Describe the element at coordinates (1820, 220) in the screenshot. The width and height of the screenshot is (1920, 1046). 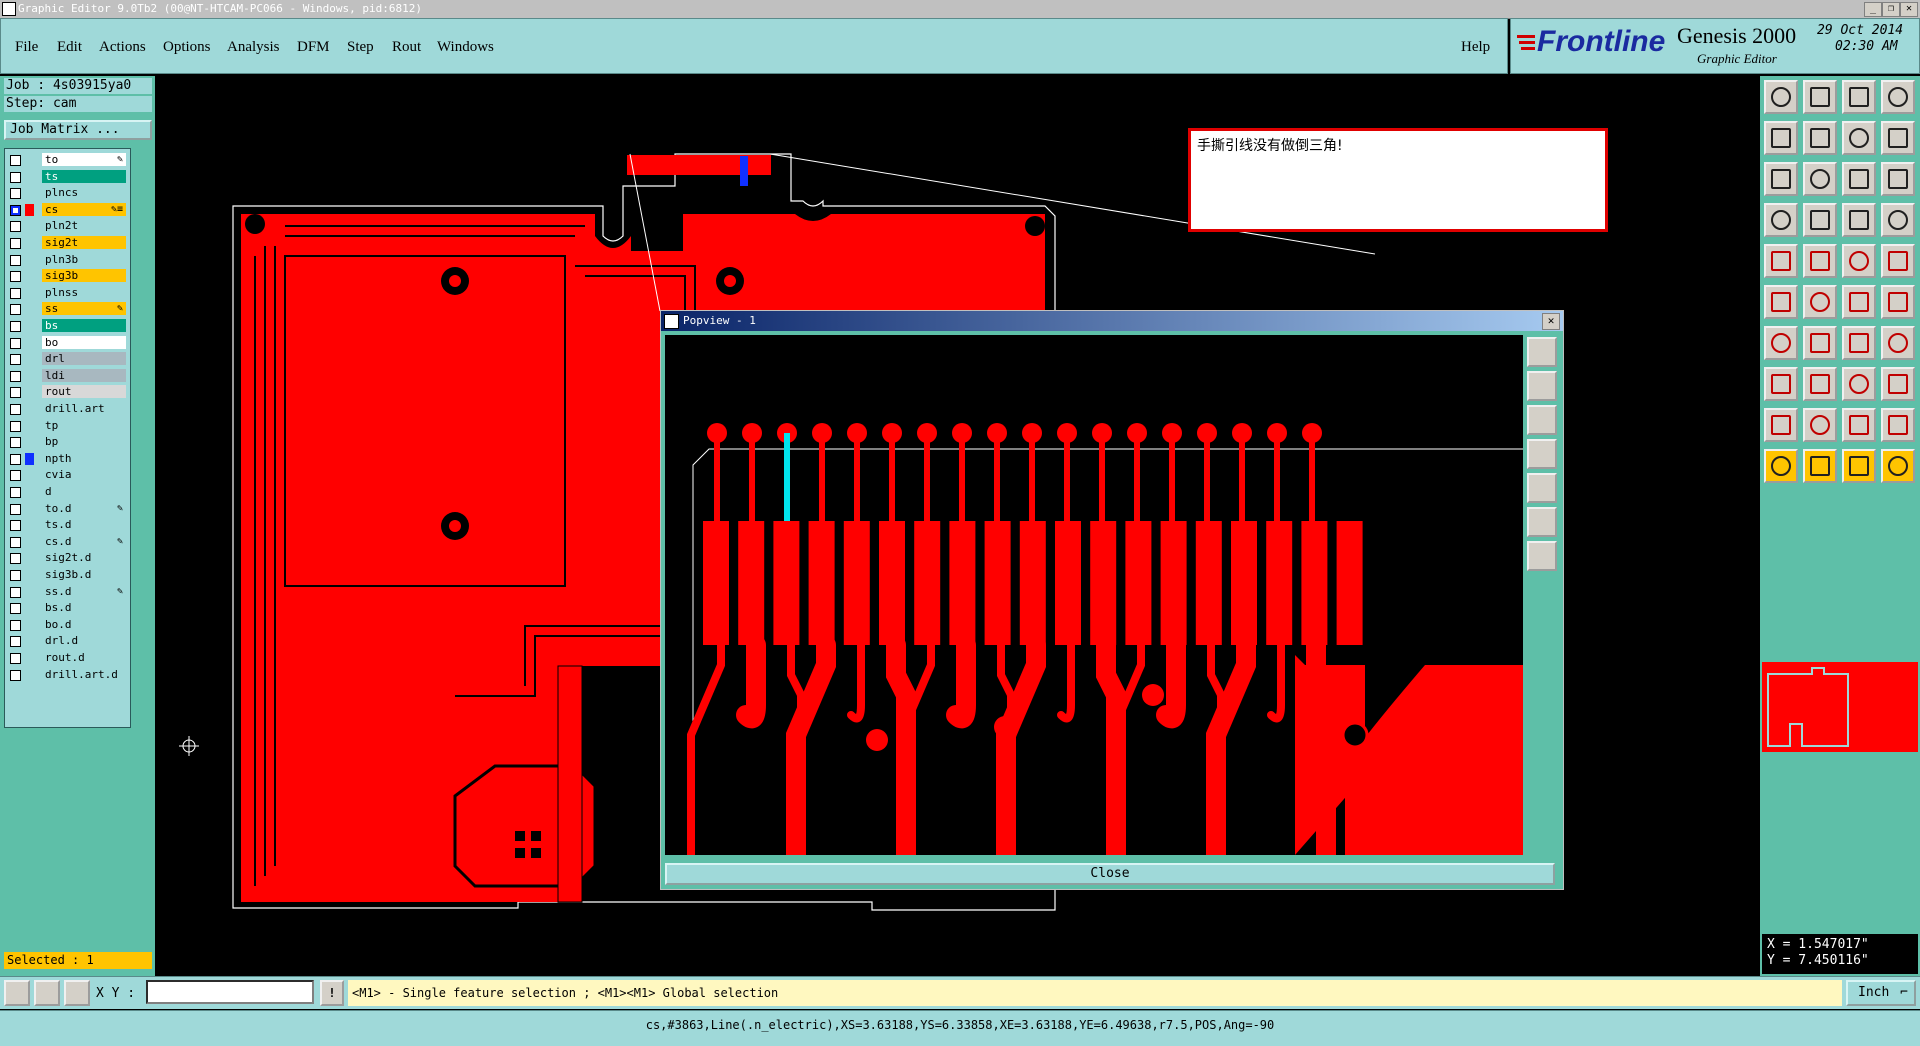
I see `grid-button` at that location.